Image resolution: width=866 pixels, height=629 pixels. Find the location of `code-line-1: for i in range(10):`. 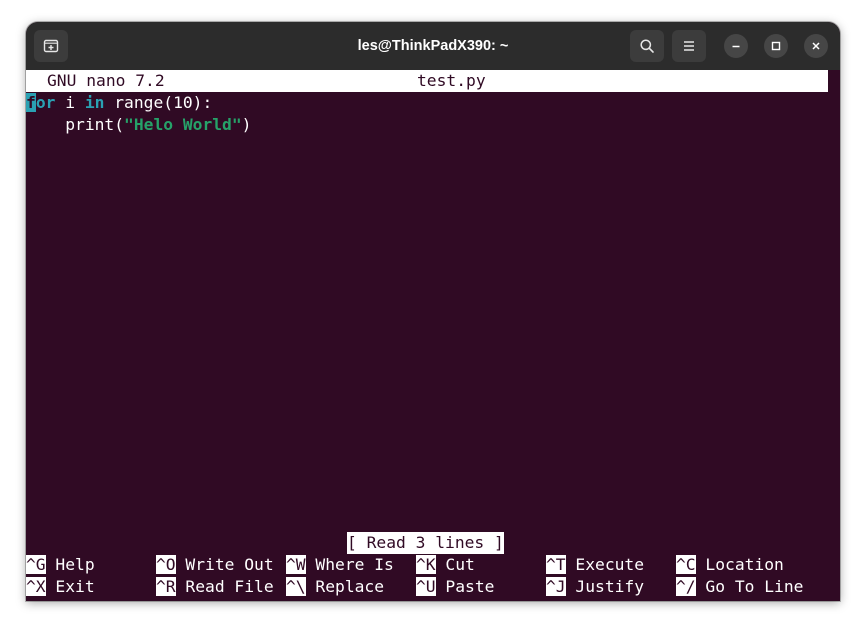

code-line-1: for i in range(10): is located at coordinates (119, 103).